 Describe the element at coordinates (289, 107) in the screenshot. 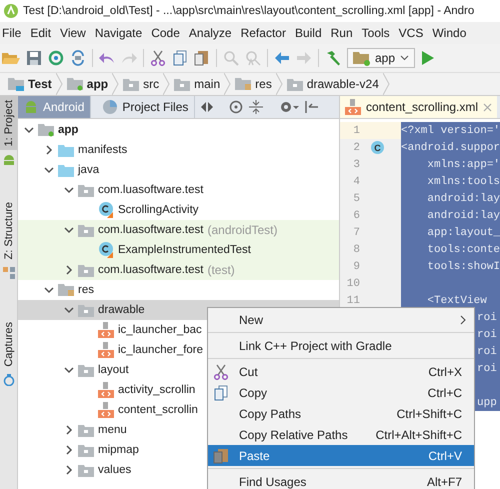

I see `settings-icon` at that location.